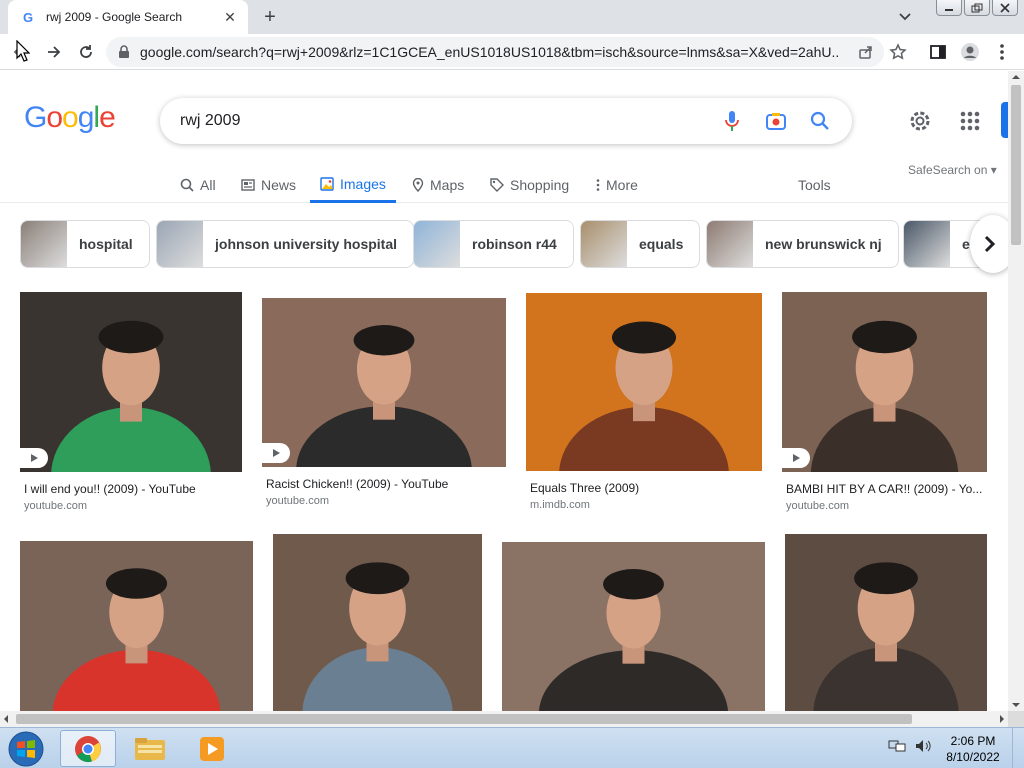 The image size is (1024, 768). I want to click on window-controls, so click(977, 8).